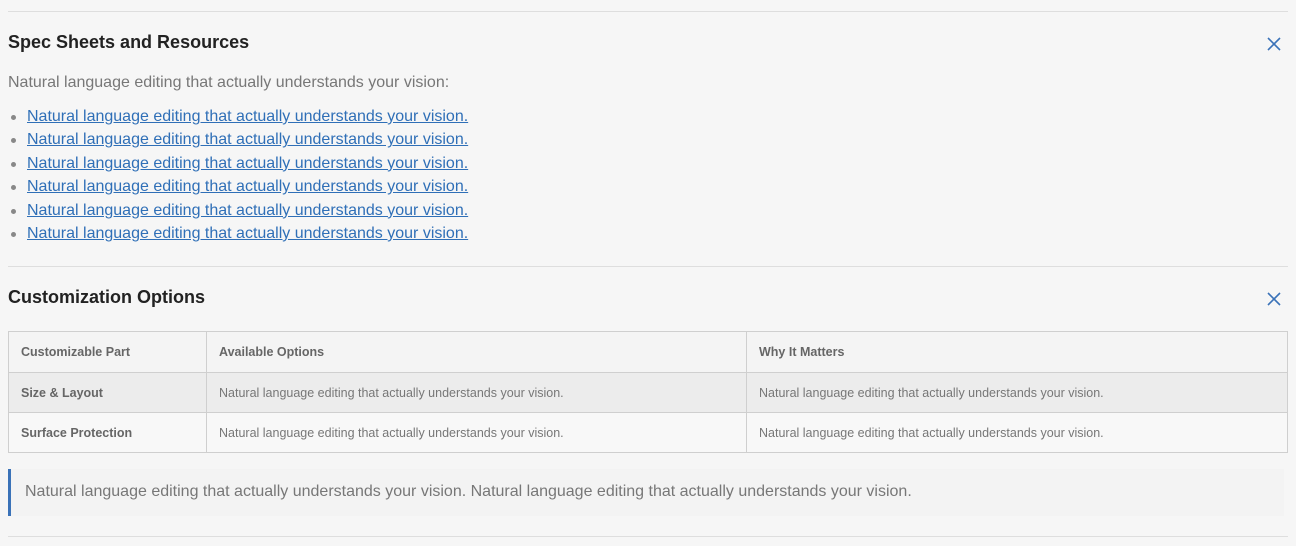 This screenshot has height=546, width=1296. Describe the element at coordinates (648, 11) in the screenshot. I see `top-divider` at that location.